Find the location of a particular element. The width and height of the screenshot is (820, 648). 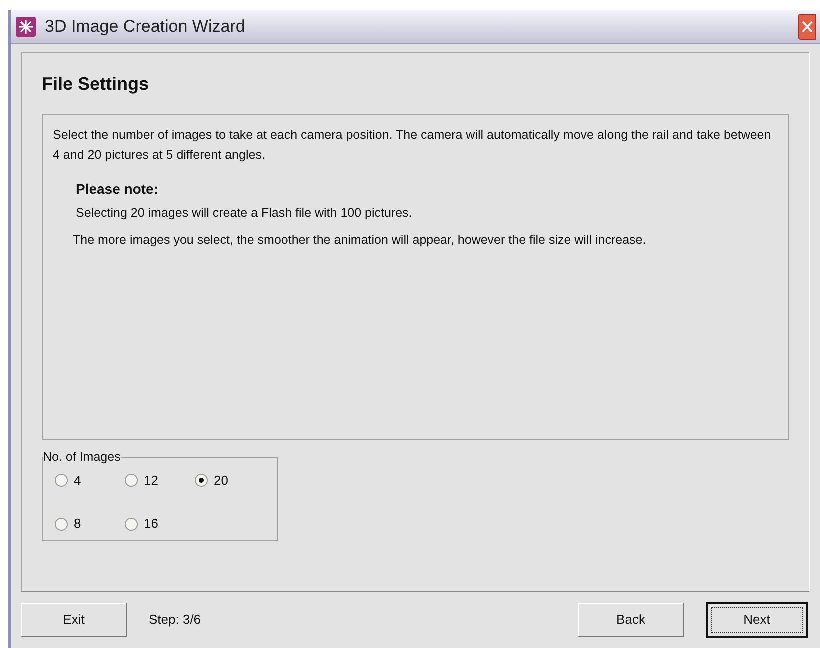

radio-option: 8 is located at coordinates (68, 524).